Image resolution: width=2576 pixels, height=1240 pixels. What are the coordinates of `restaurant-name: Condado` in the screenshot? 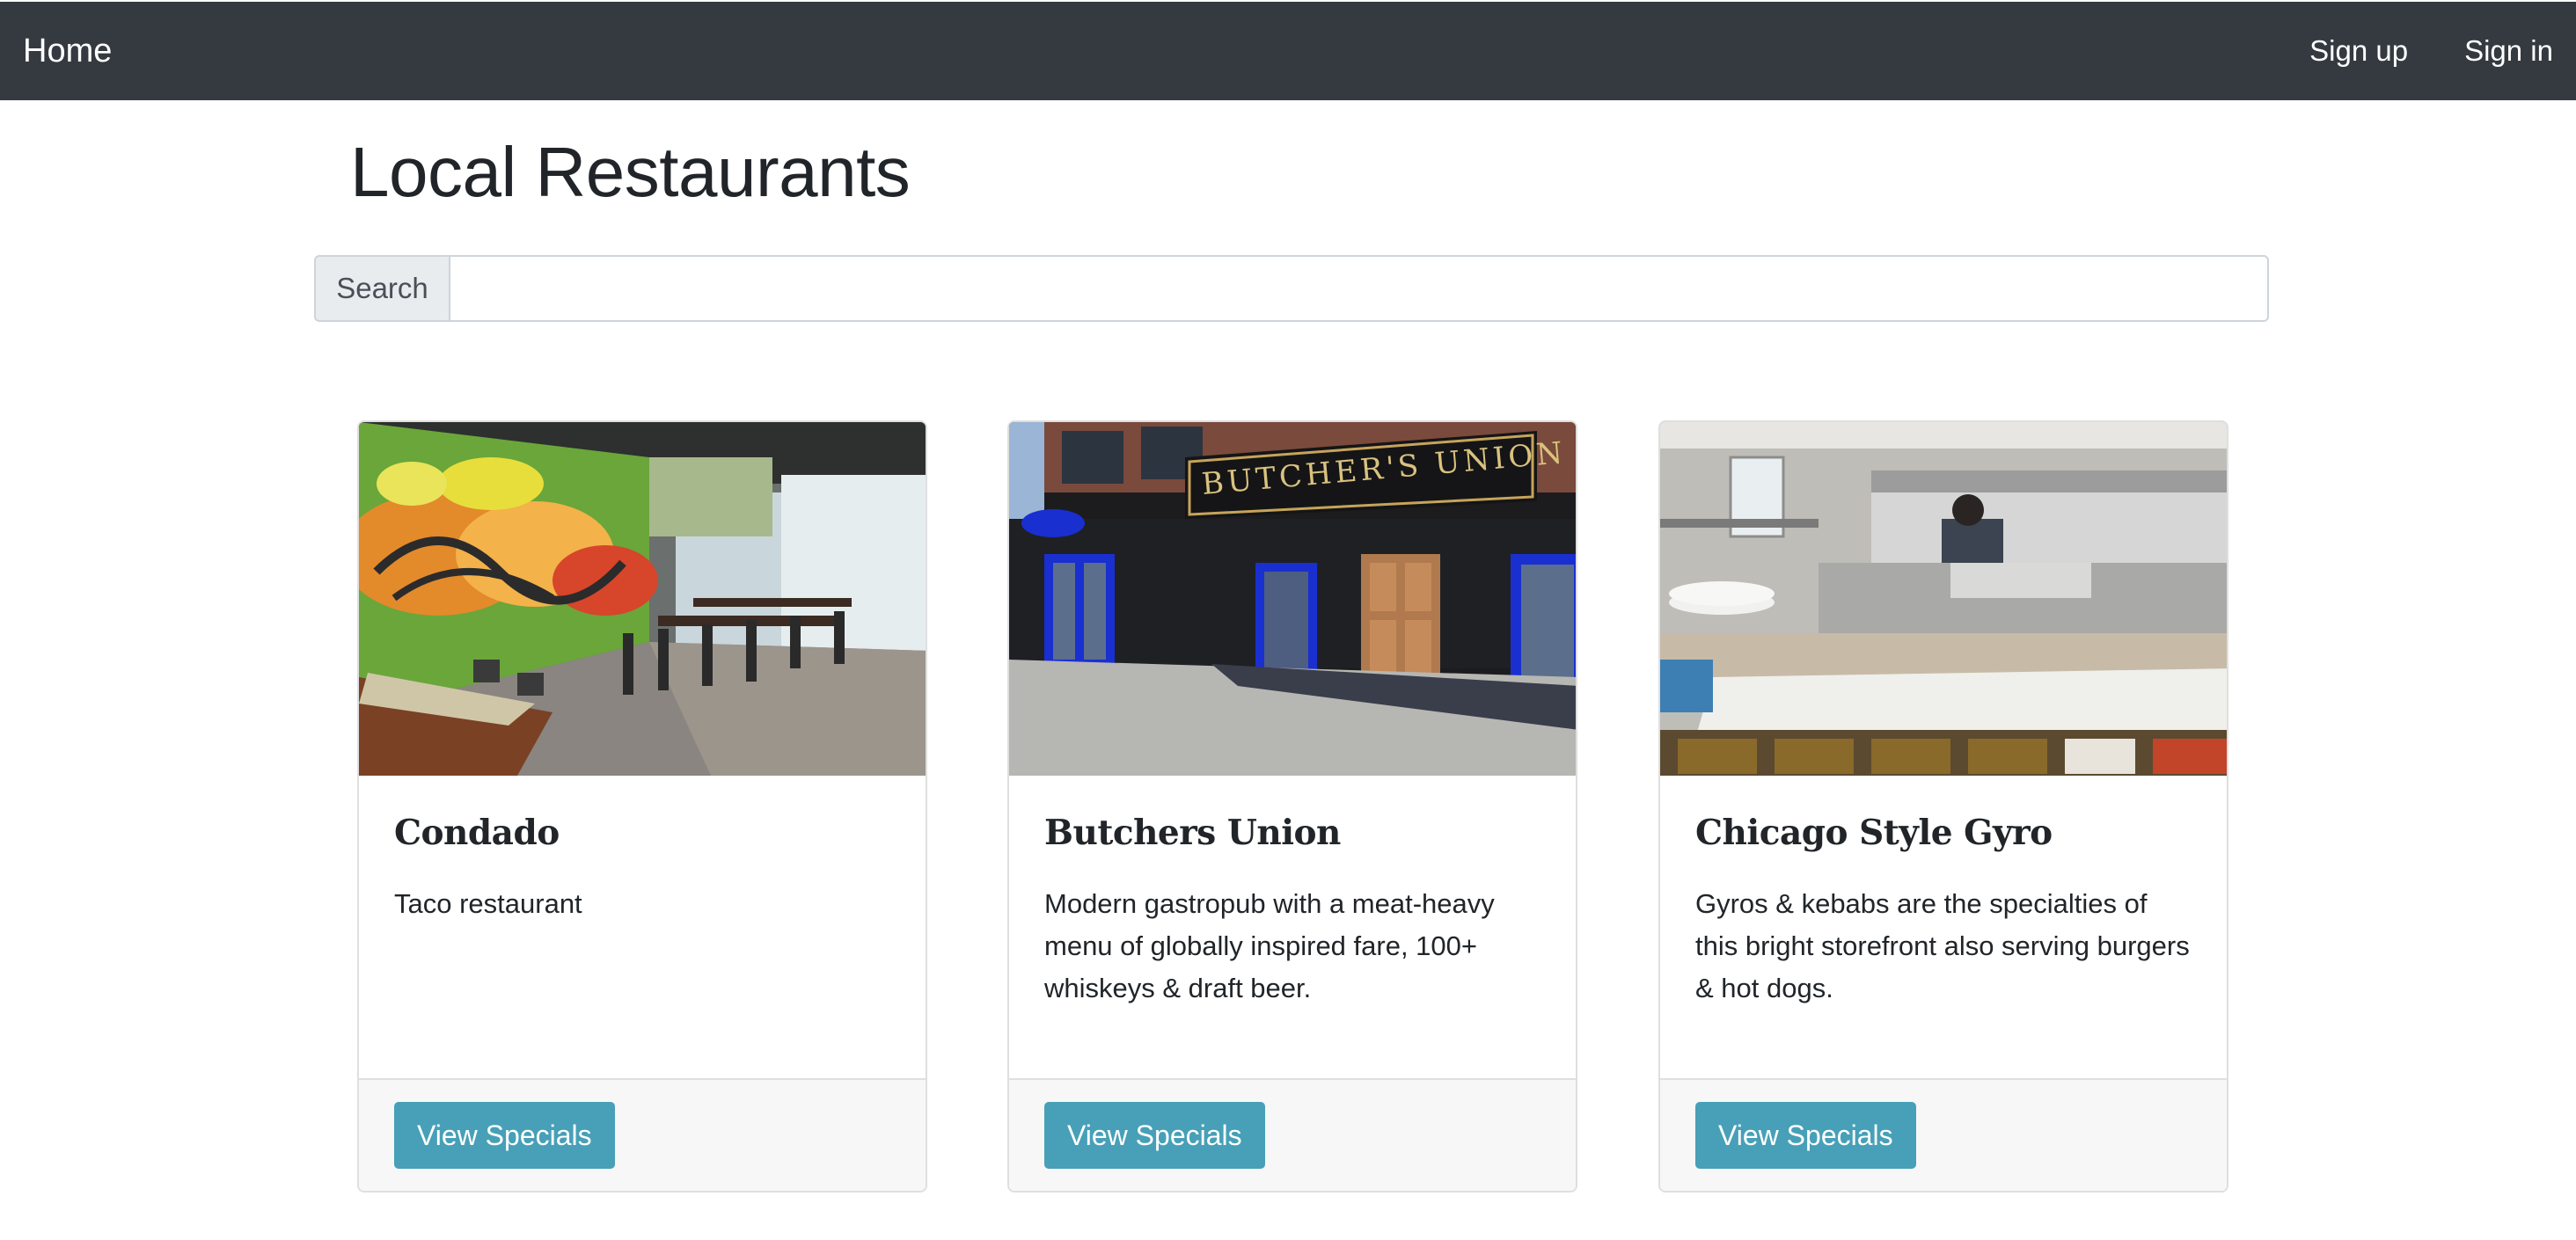 It's located at (477, 833).